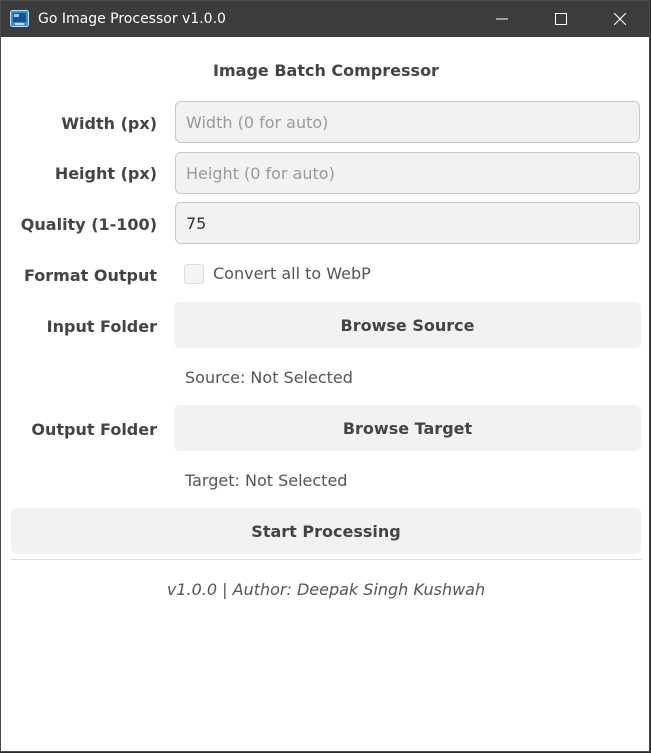 This screenshot has height=753, width=651. Describe the element at coordinates (326, 589) in the screenshot. I see `footer-credits: v1.0.0 | Author: Deepak Singh Kushwah` at that location.